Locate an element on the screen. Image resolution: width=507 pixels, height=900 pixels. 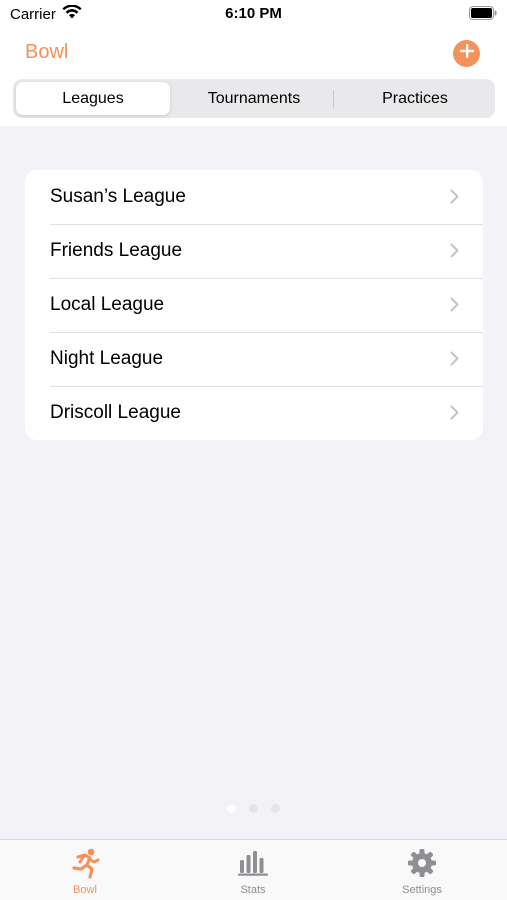
page-title: Bowl is located at coordinates (47, 52).